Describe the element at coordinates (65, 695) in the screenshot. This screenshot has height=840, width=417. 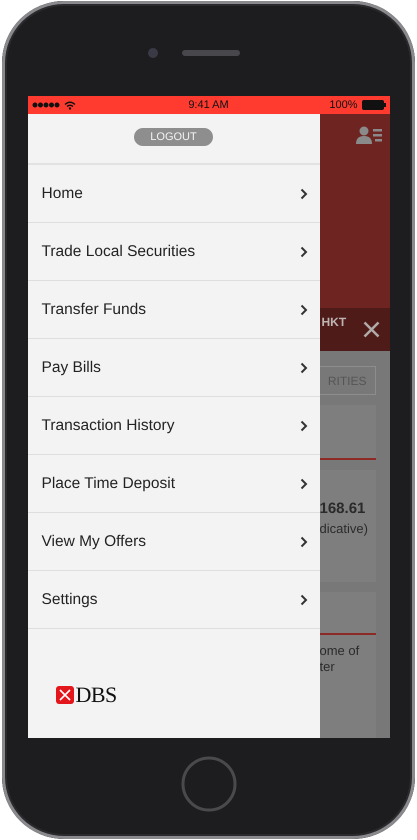
I see `logo-mark-icon` at that location.